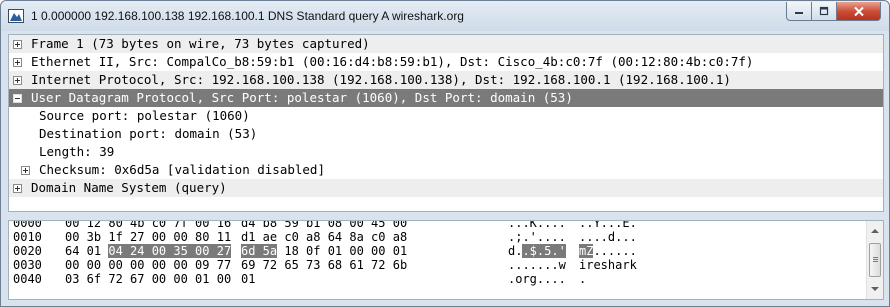  Describe the element at coordinates (446, 188) in the screenshot. I see `tree-item-dns: Domain Name System (query)` at that location.